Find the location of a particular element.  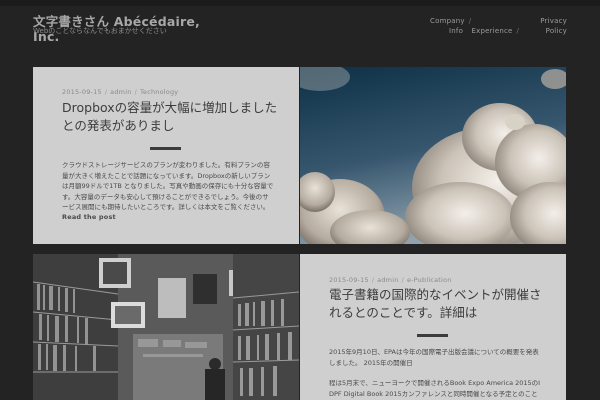

post-meta: 2015-09-15/admin / Technology is located at coordinates (120, 92).